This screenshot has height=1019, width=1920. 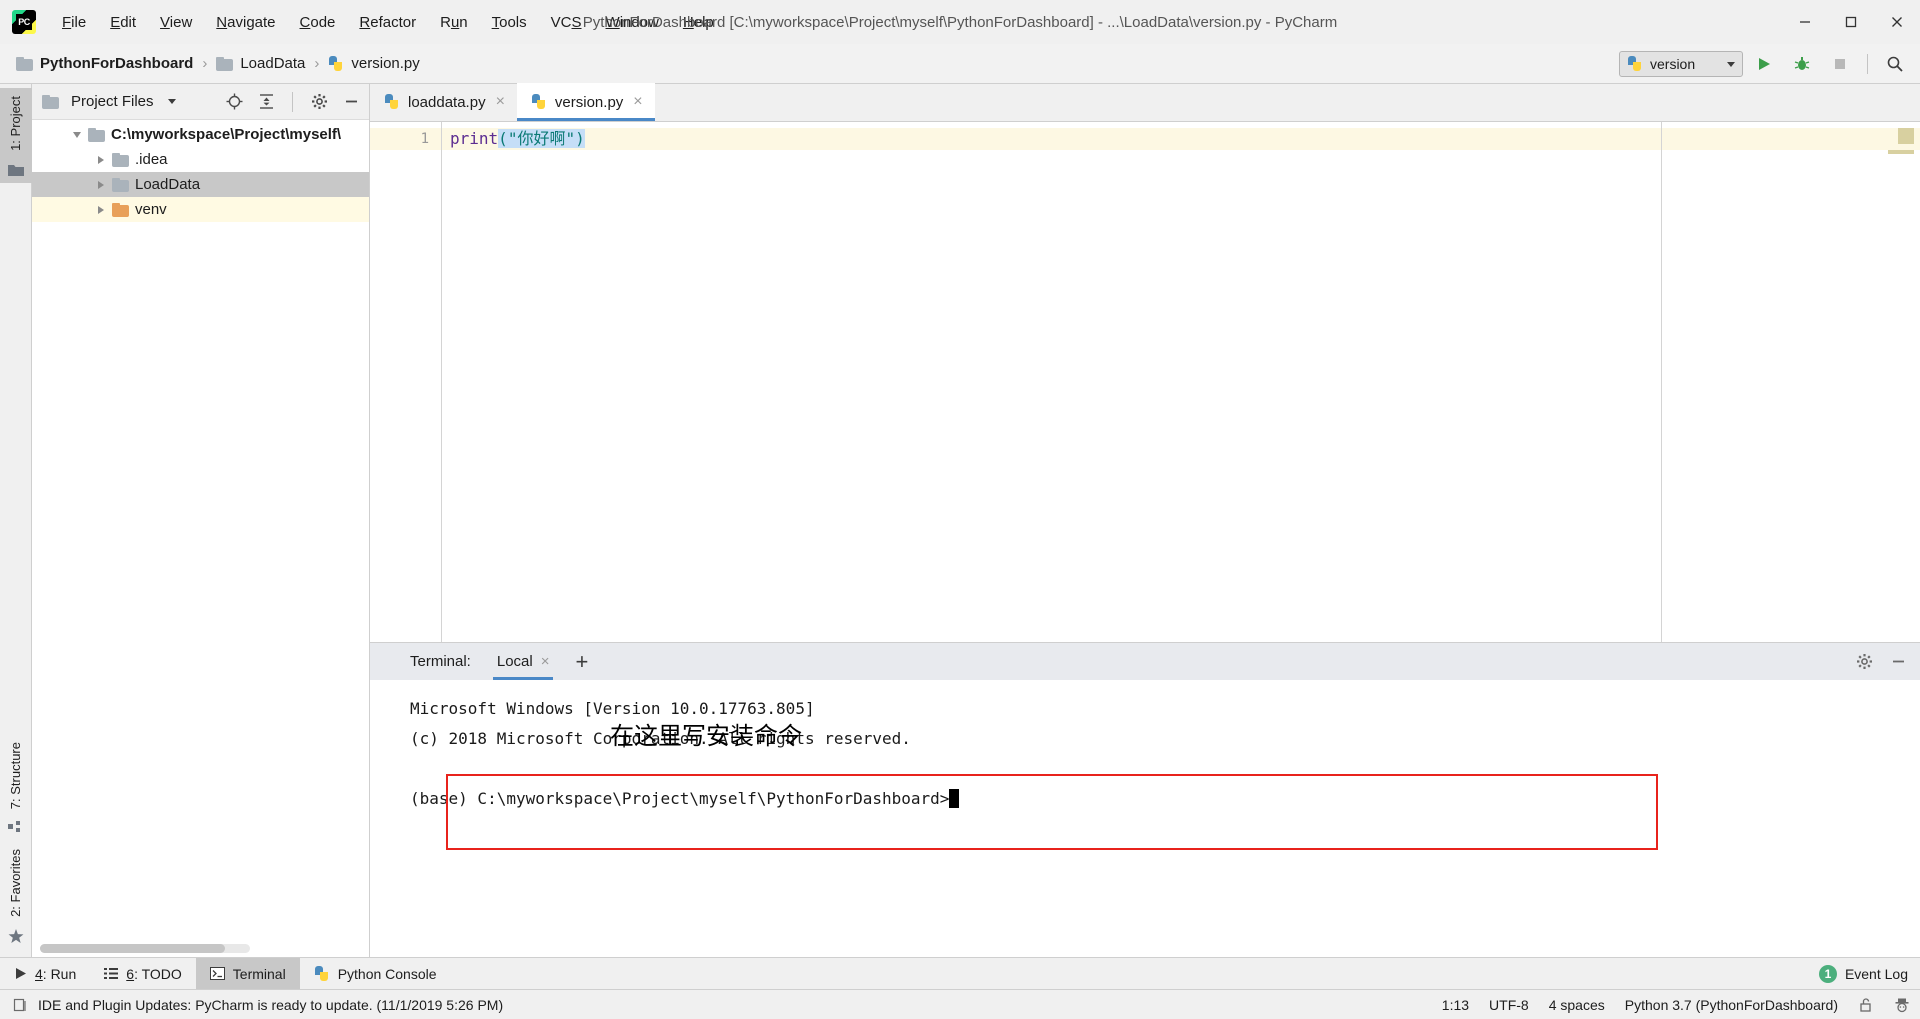 I want to click on search-everywhere-icon, so click(x=1895, y=64).